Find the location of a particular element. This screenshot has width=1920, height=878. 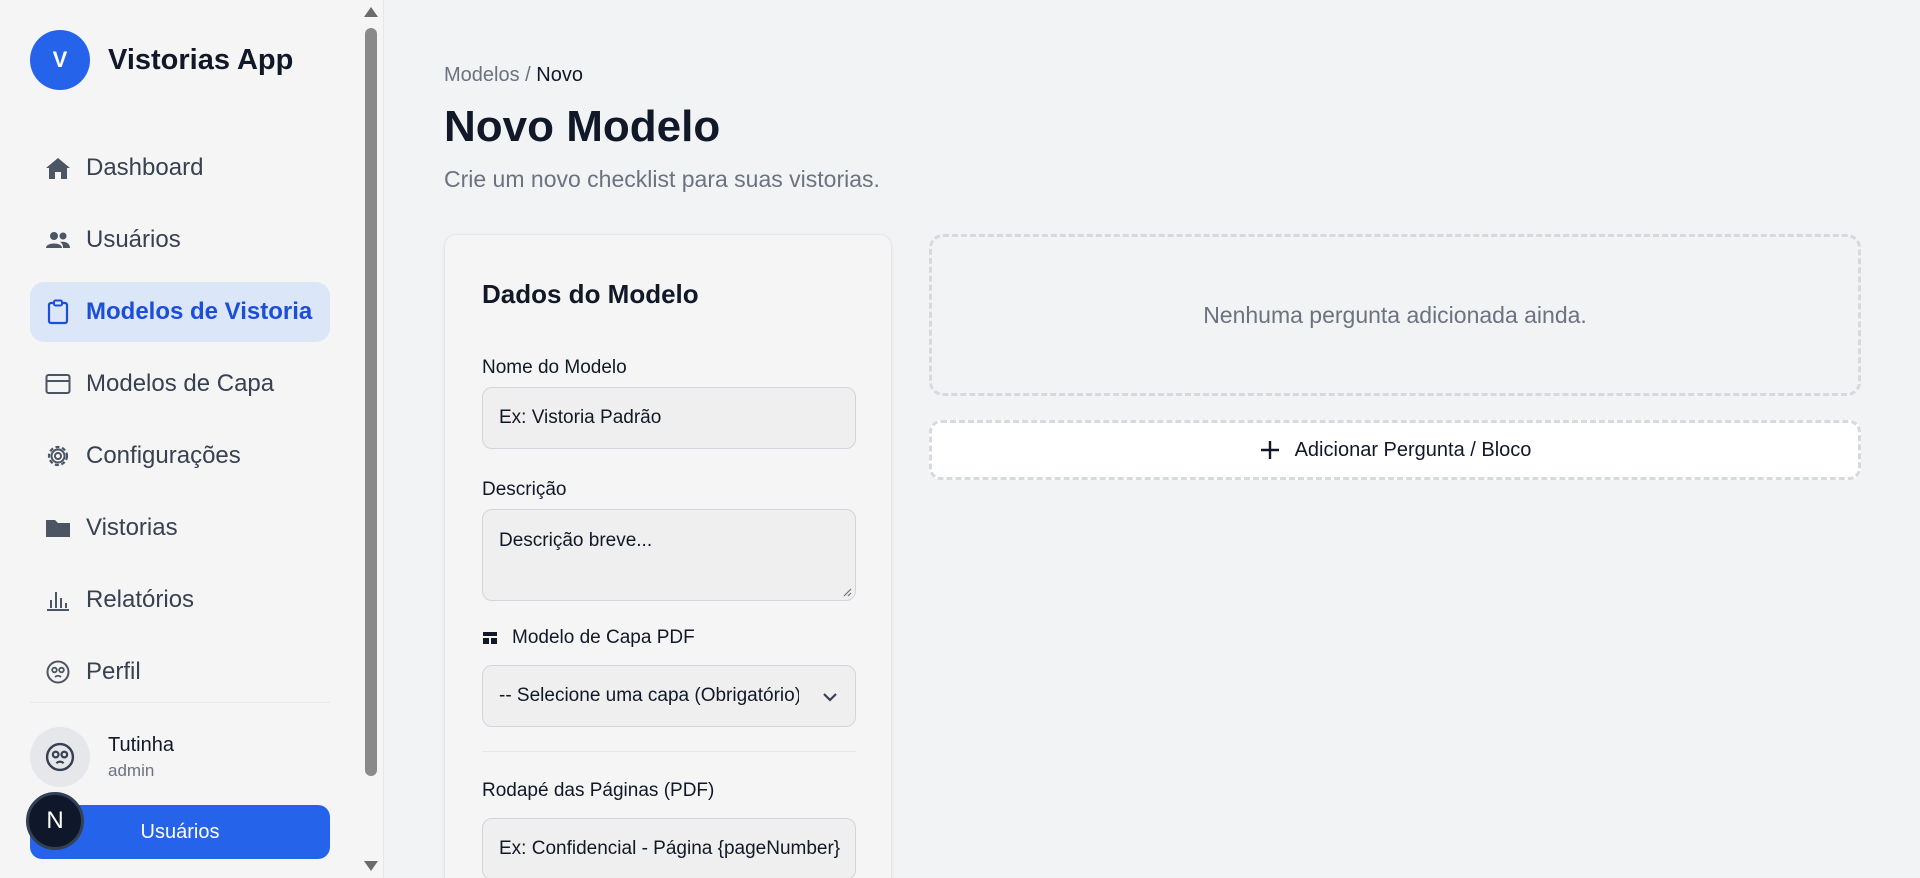

cover-select-value: -- Selecione uma capa (Obrigatório) -- is located at coordinates (649, 695).